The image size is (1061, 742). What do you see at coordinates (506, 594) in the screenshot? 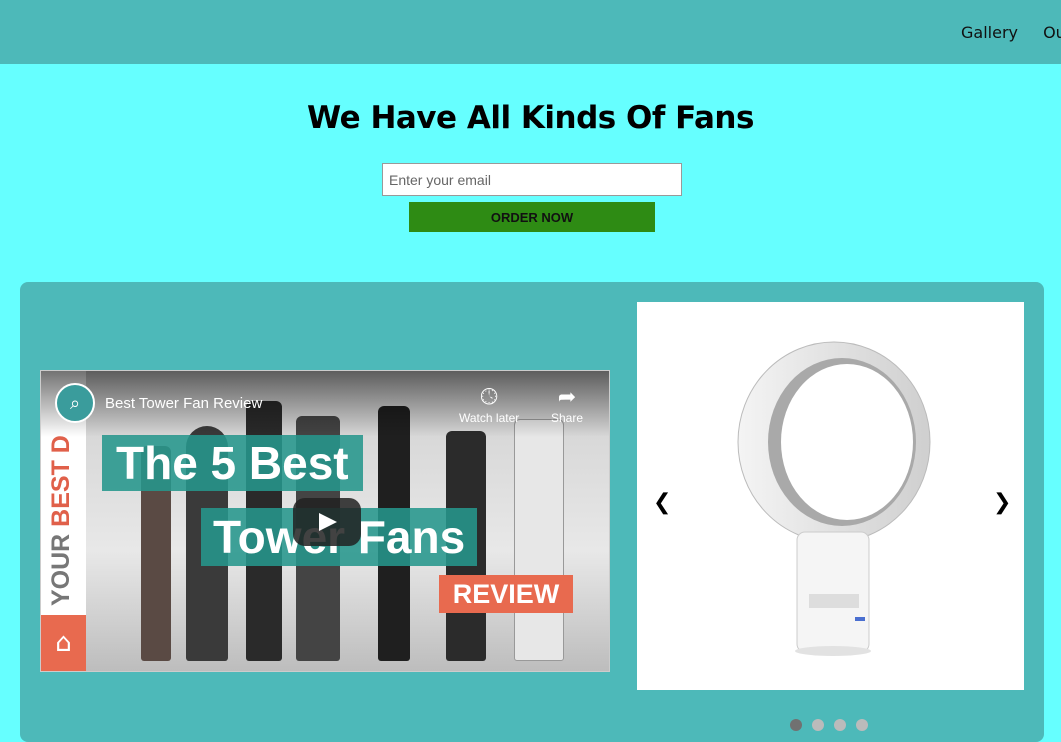
I see `thumbnail-review-badge: REVIEW` at bounding box center [506, 594].